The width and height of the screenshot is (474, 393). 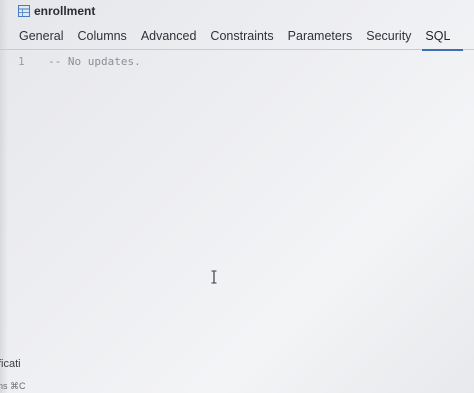 What do you see at coordinates (13, 386) in the screenshot?
I see `left-panel-shortcut: ns ⌘C` at bounding box center [13, 386].